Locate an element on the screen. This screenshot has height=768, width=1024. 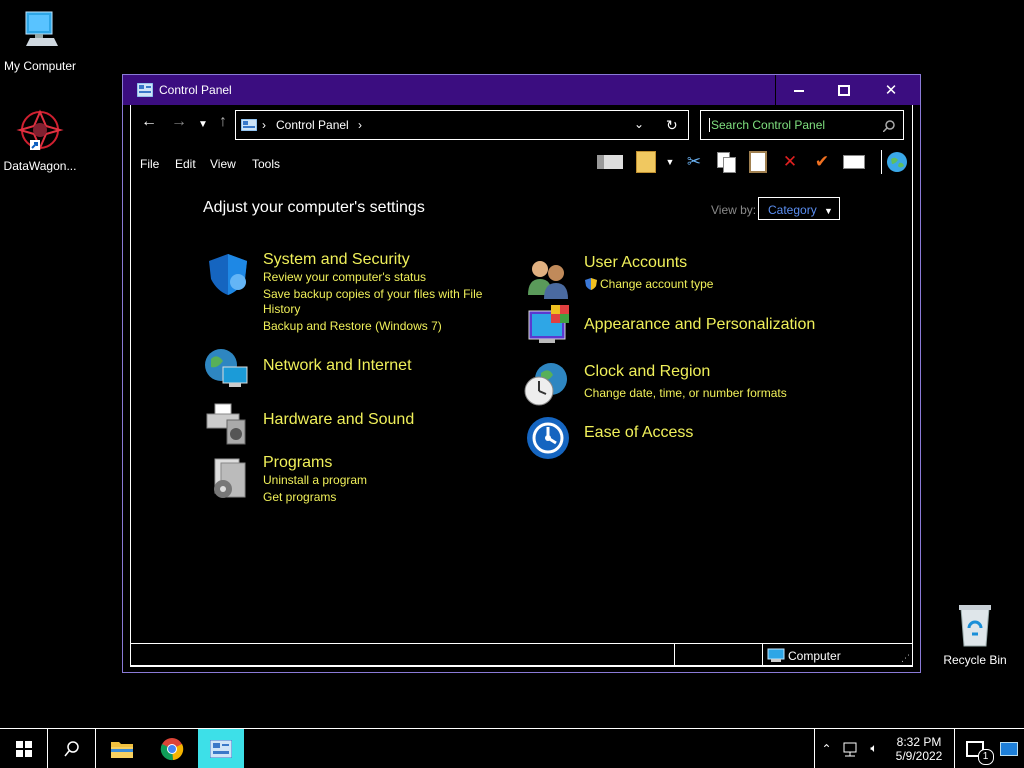
network-icon is located at coordinates (850, 749).